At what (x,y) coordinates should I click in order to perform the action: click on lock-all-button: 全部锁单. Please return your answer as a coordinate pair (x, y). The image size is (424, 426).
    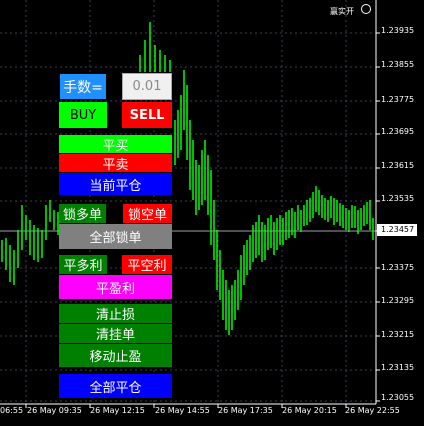
    Looking at the image, I should click on (115, 236).